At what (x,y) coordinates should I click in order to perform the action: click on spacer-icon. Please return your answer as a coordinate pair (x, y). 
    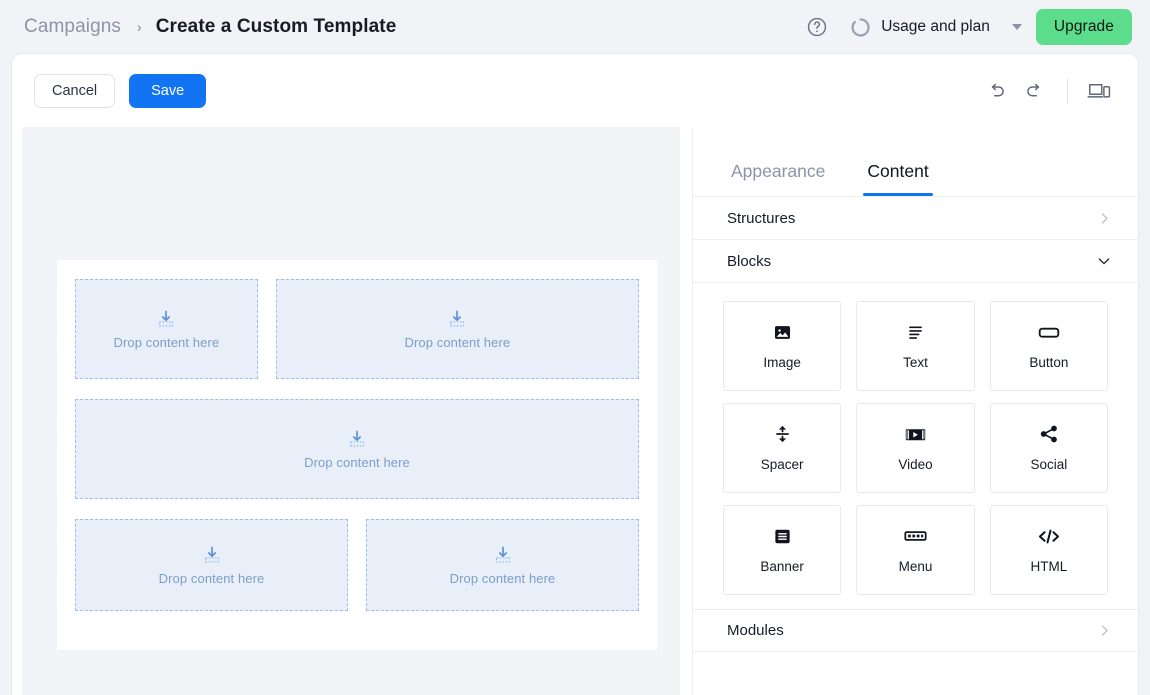
    Looking at the image, I should click on (782, 434).